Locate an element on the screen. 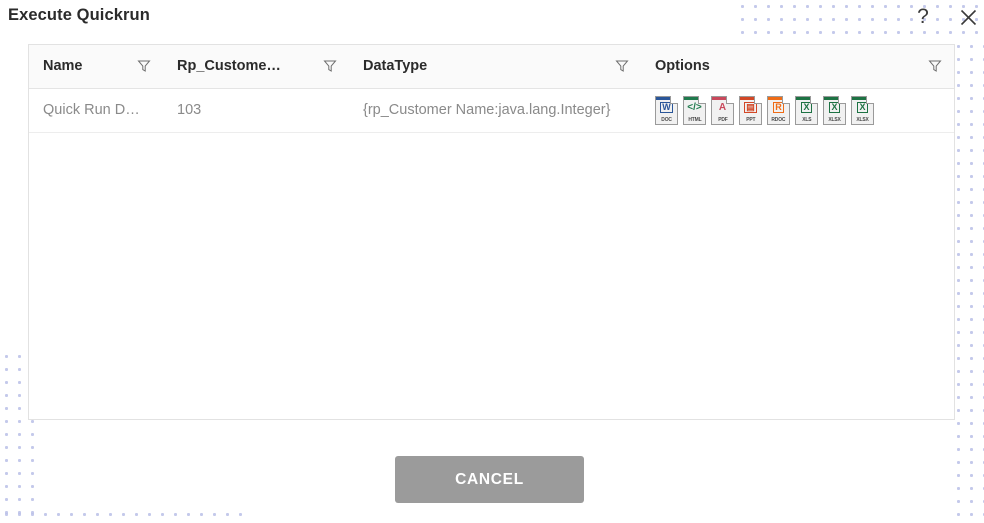  table-header-row: Name Rp_Custome… DataType Options is located at coordinates (491, 67).